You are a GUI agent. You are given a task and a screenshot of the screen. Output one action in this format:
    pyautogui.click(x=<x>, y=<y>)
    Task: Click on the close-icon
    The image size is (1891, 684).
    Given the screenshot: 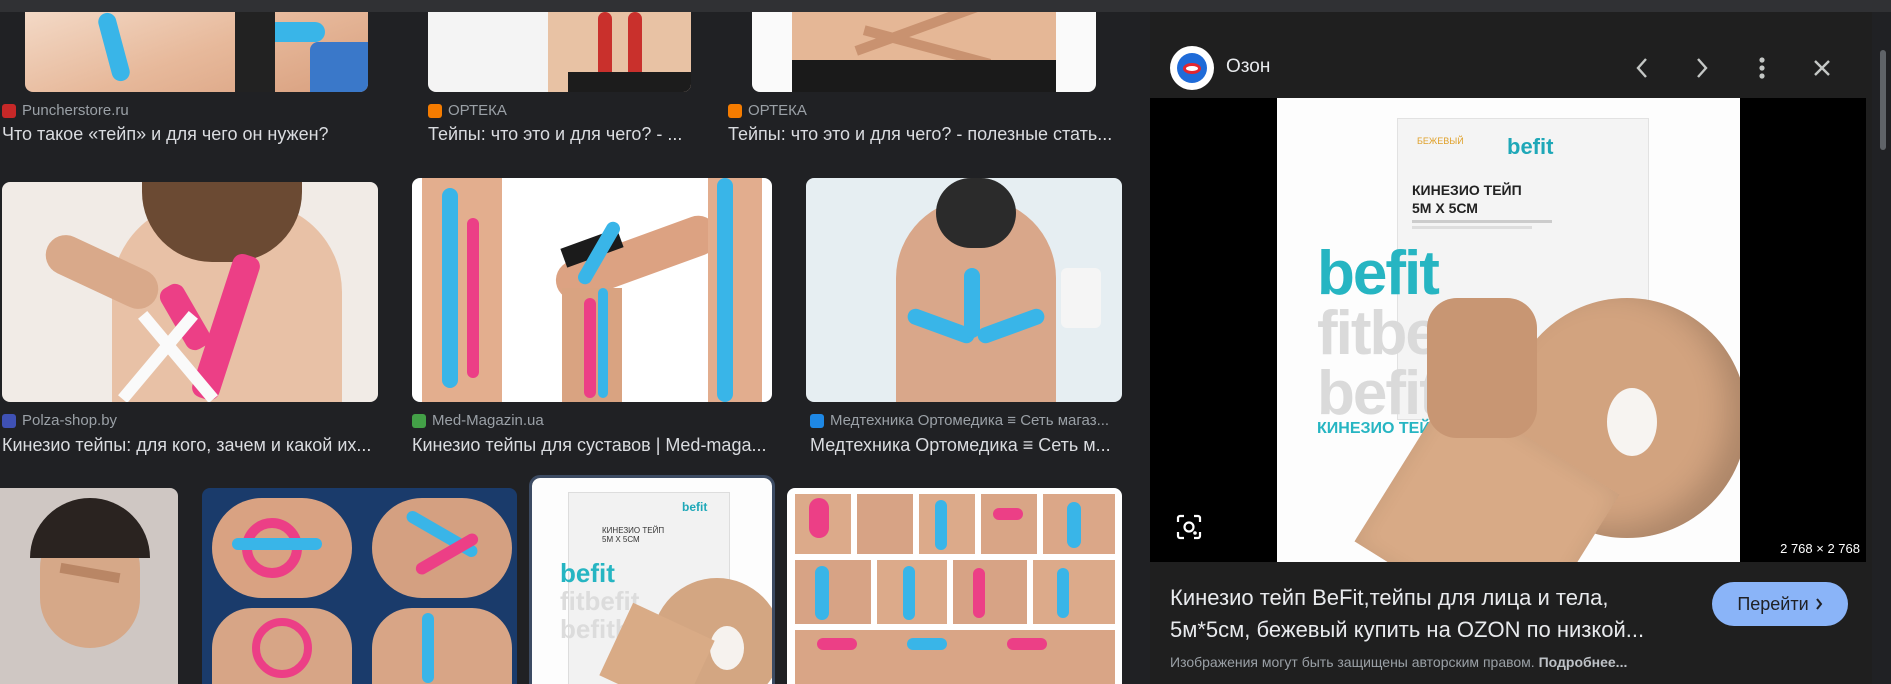 What is the action you would take?
    pyautogui.click(x=1822, y=68)
    